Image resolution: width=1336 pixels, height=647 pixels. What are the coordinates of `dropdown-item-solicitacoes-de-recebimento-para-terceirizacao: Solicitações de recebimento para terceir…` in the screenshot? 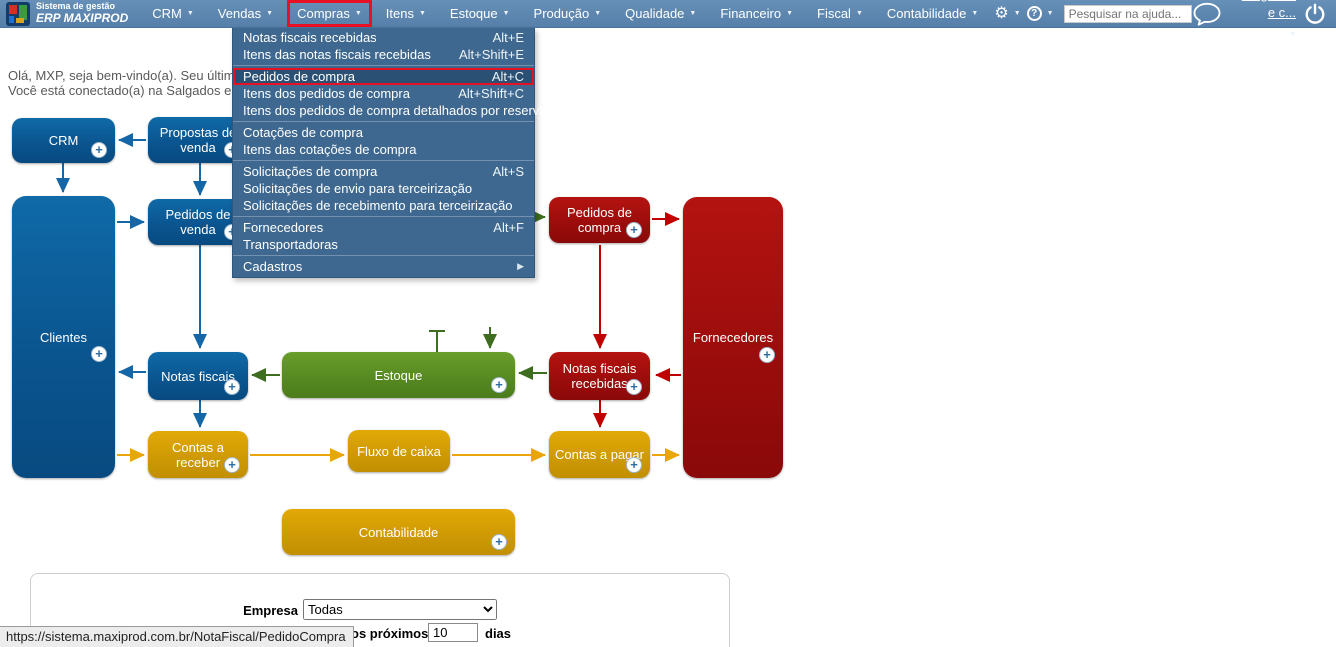 It's located at (383, 205).